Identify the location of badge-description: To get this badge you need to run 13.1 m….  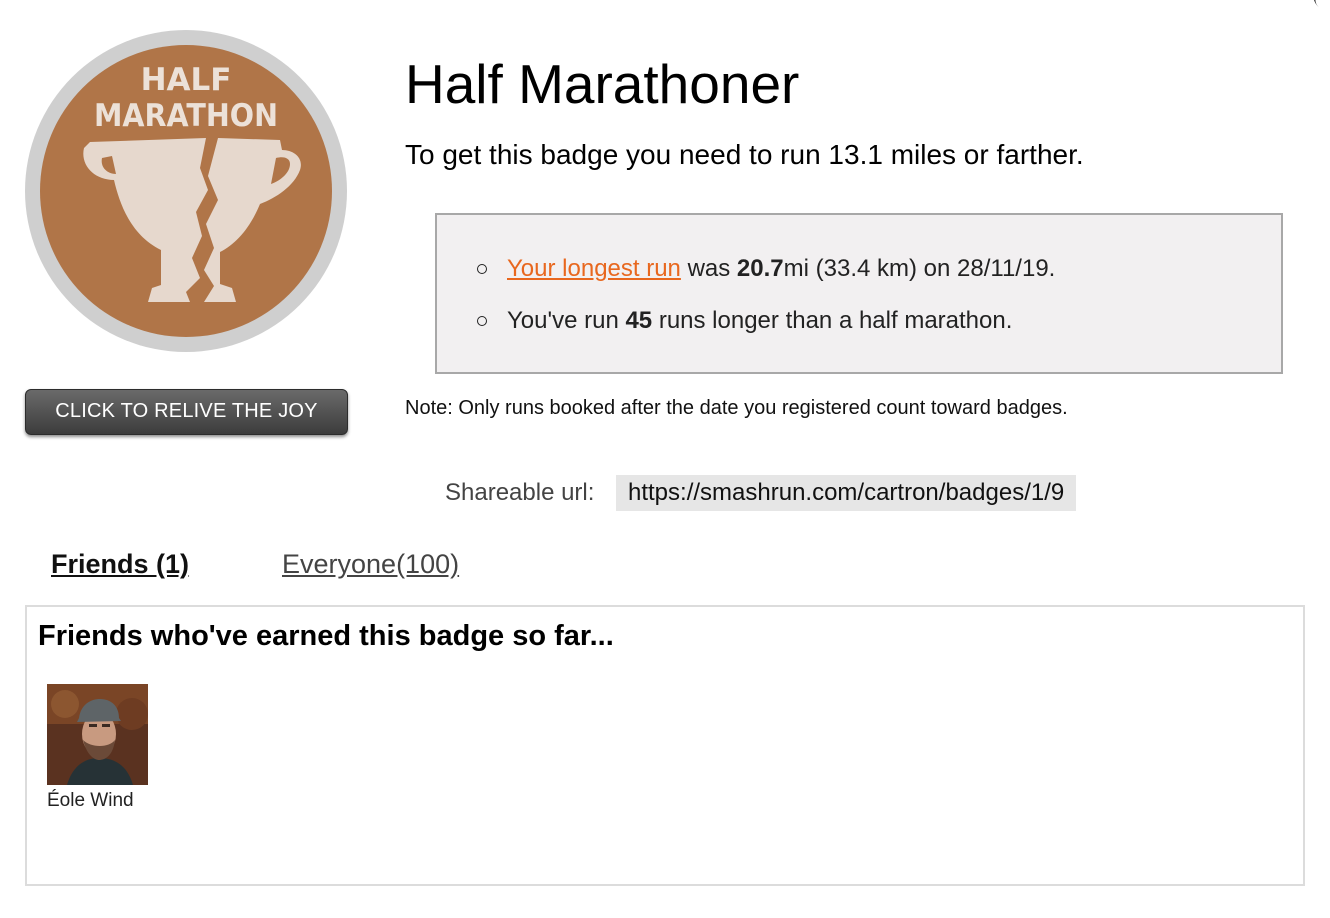
(744, 154).